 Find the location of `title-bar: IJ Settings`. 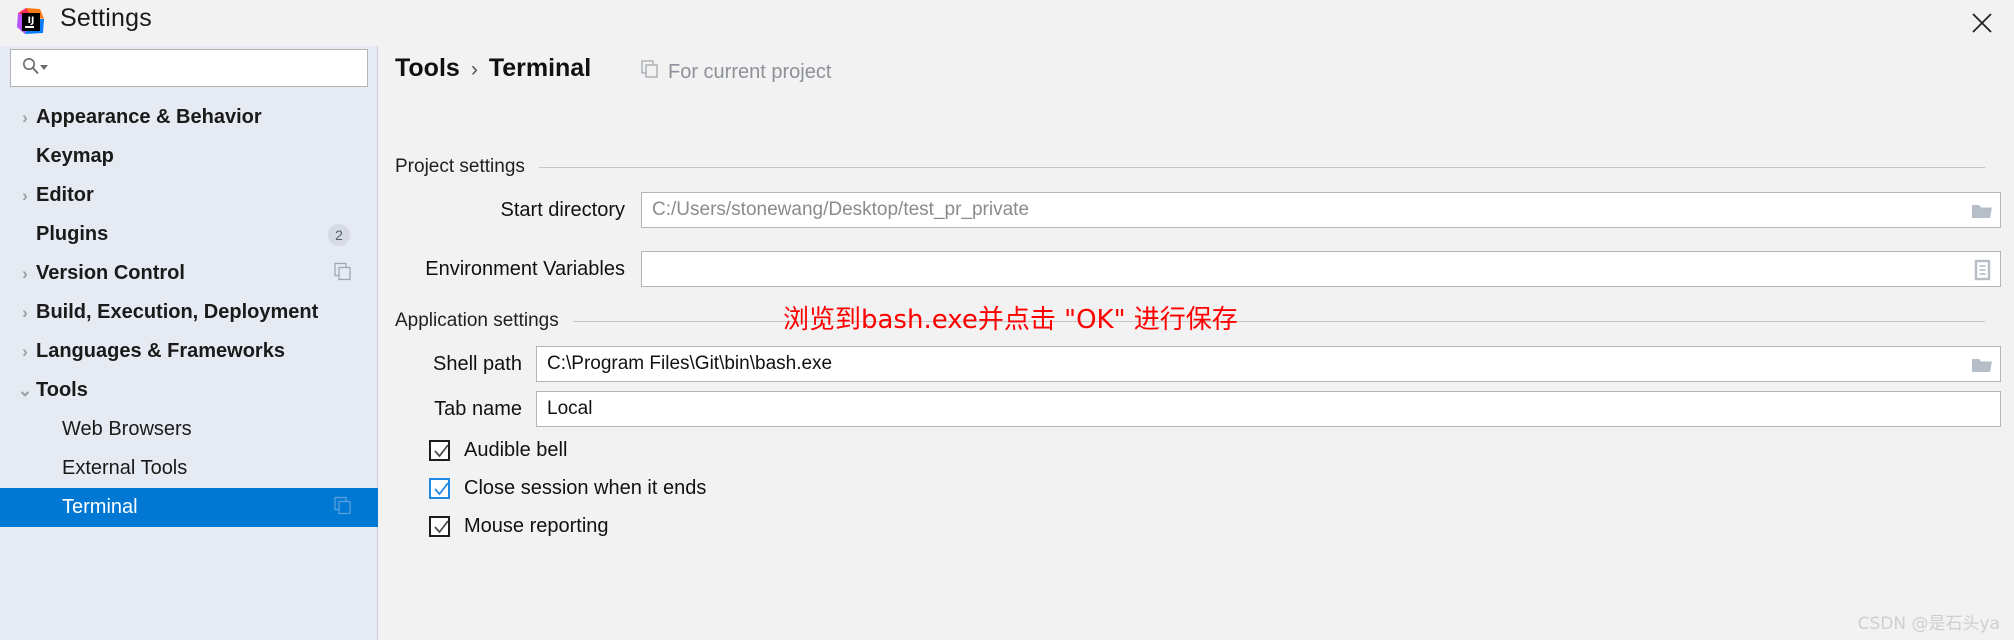

title-bar: IJ Settings is located at coordinates (1007, 23).